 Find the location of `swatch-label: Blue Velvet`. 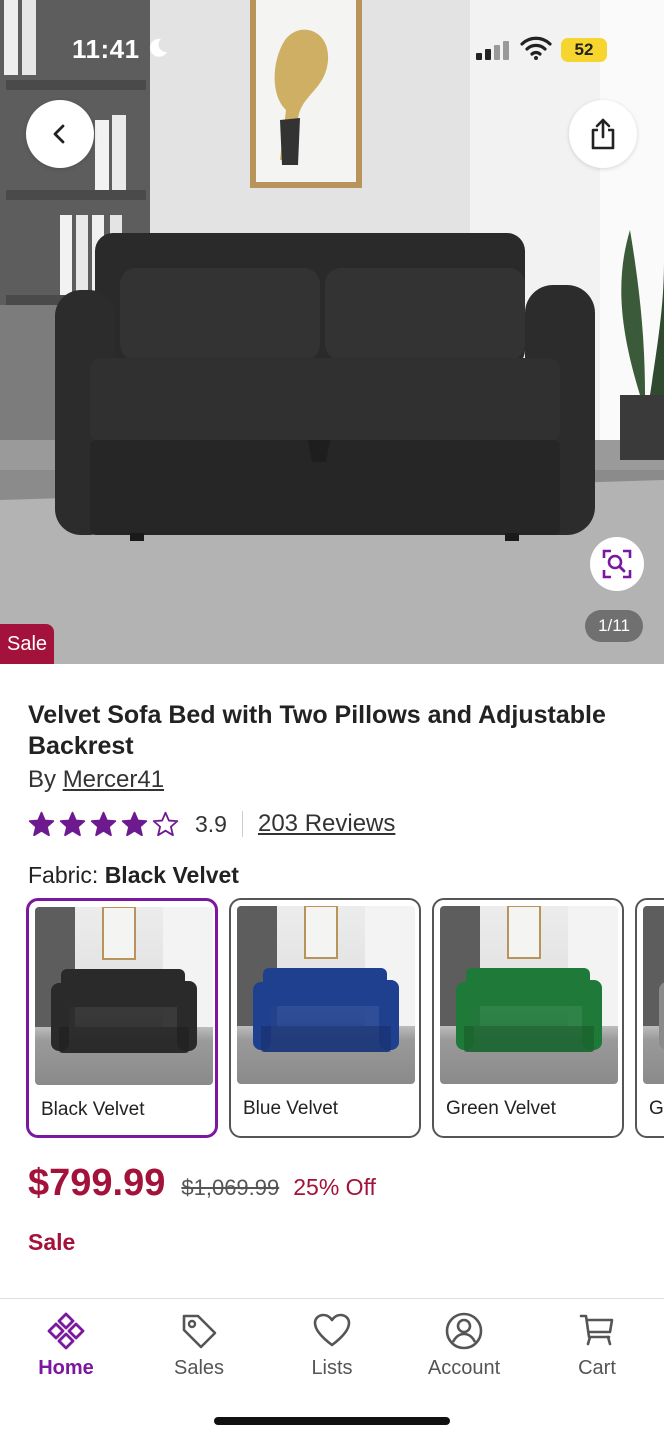

swatch-label: Blue Velvet is located at coordinates (291, 1108).